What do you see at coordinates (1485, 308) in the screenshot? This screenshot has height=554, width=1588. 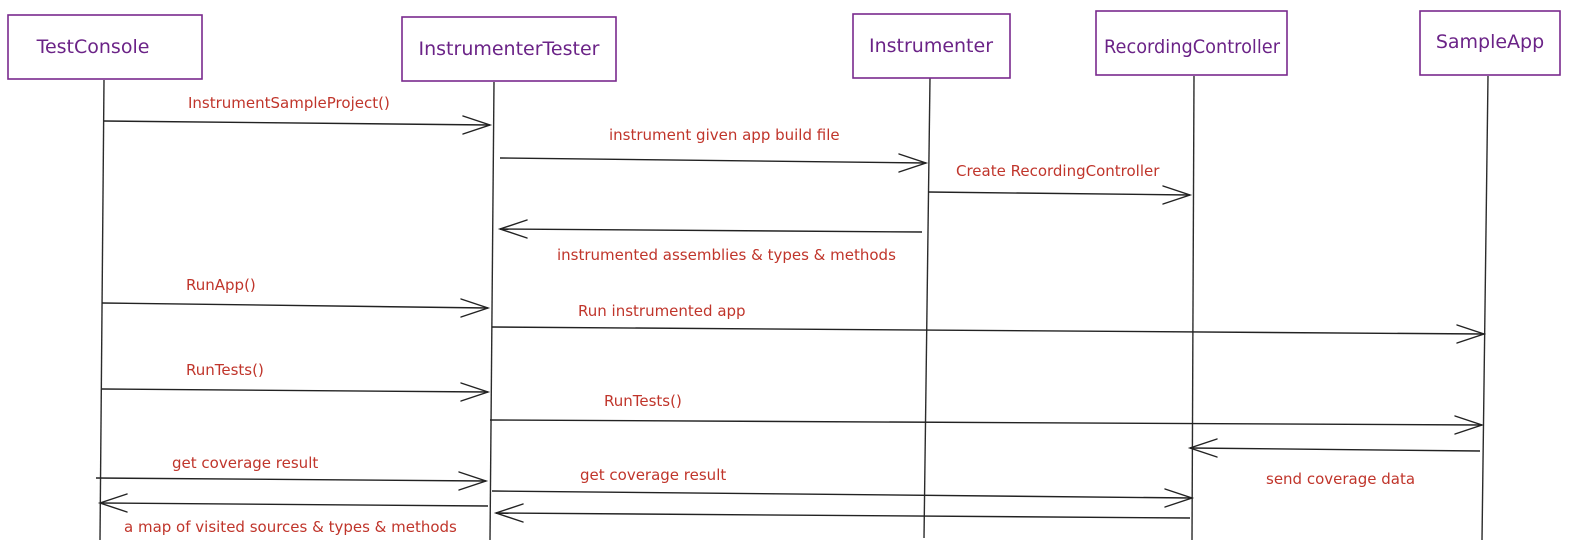 I see `lifeline-sampleapp` at bounding box center [1485, 308].